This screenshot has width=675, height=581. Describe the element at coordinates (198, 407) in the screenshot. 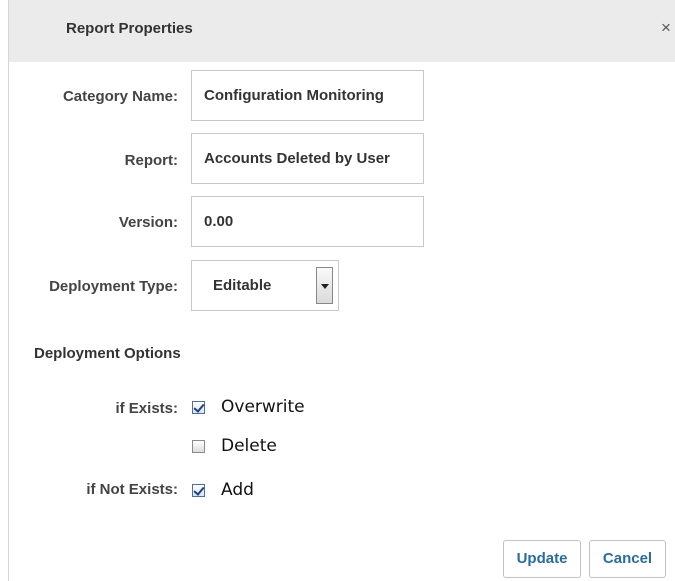

I see `overwrite-checkbox` at that location.